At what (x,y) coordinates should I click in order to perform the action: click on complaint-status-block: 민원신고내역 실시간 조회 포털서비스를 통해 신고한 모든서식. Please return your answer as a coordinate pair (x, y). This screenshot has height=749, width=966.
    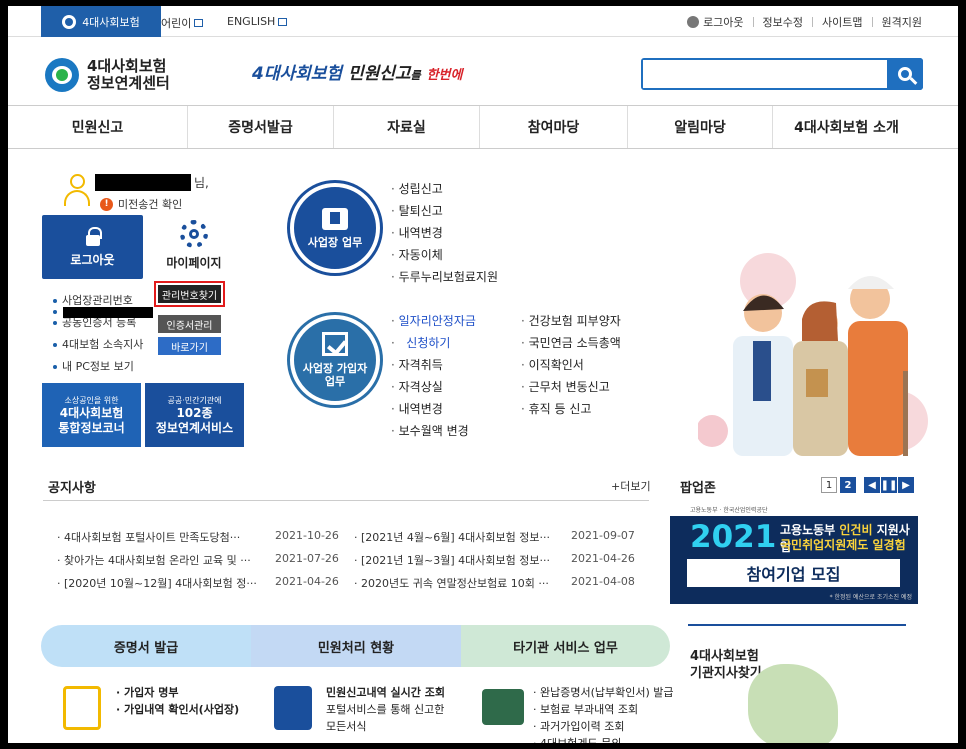
    Looking at the image, I should click on (385, 709).